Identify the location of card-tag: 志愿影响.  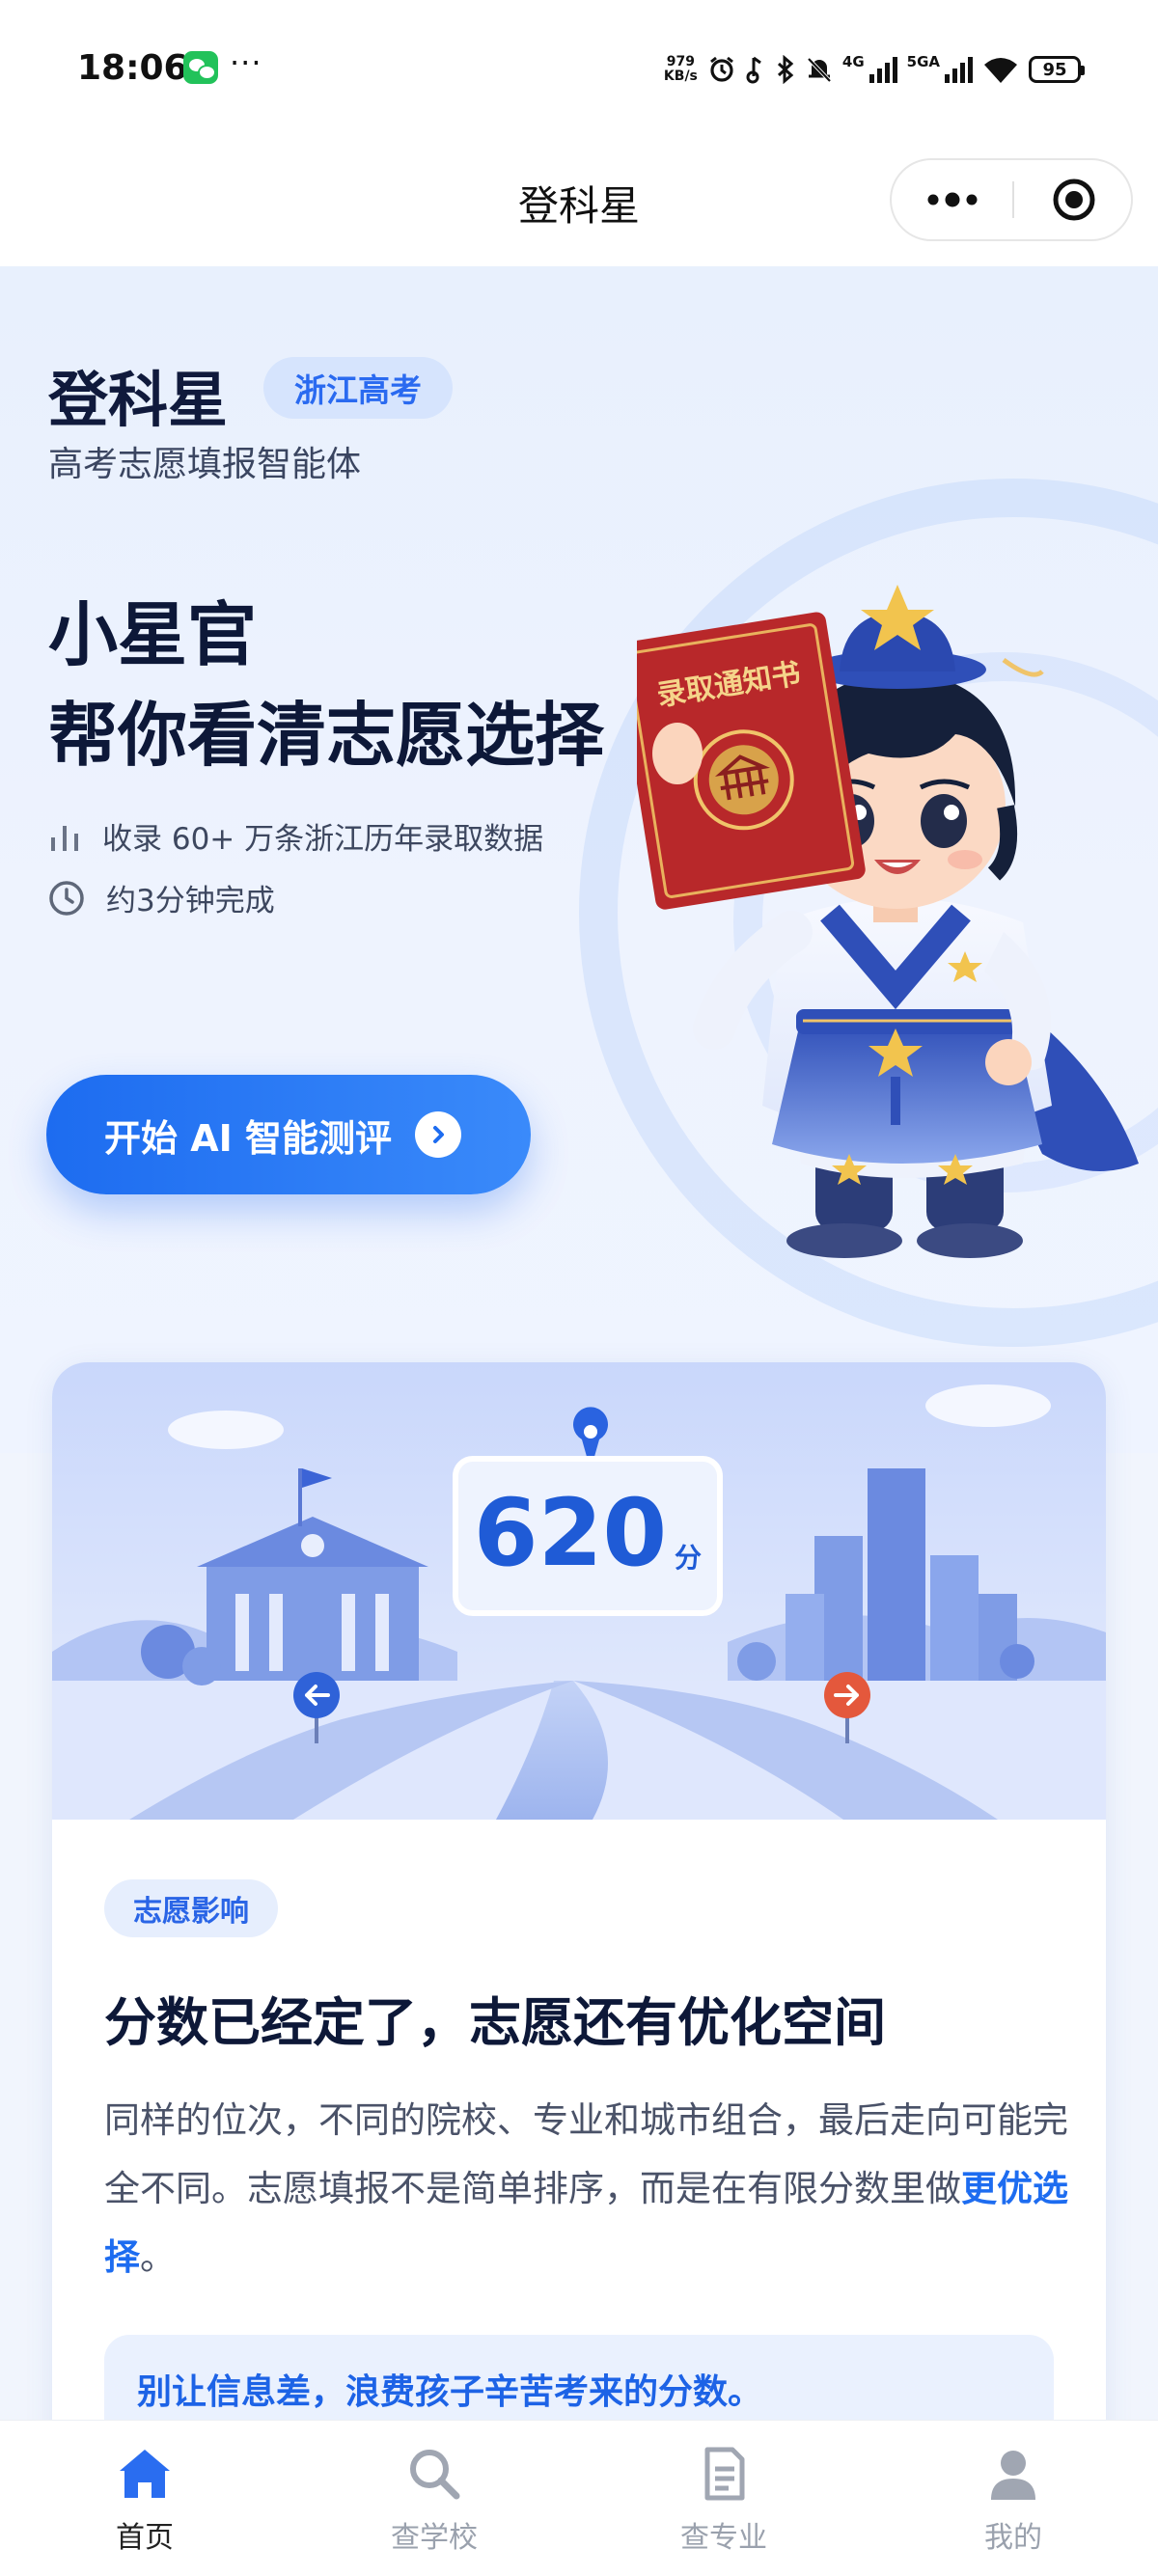
(191, 1908).